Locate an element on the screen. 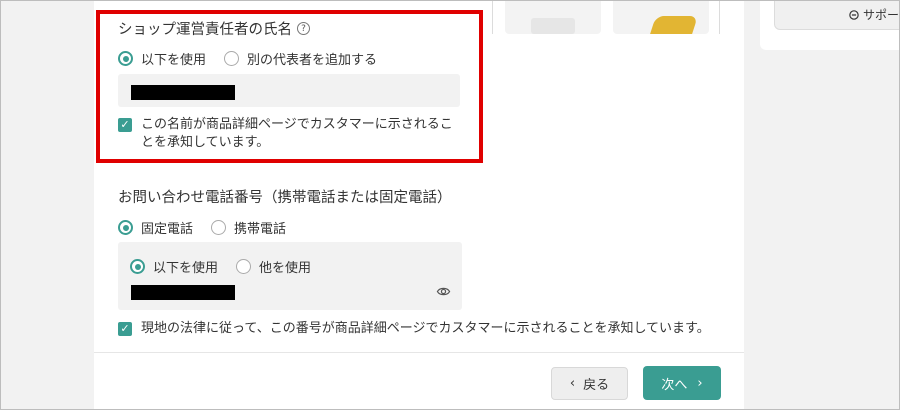 This screenshot has height=410, width=900. radio-label: 他を使用 is located at coordinates (285, 268).